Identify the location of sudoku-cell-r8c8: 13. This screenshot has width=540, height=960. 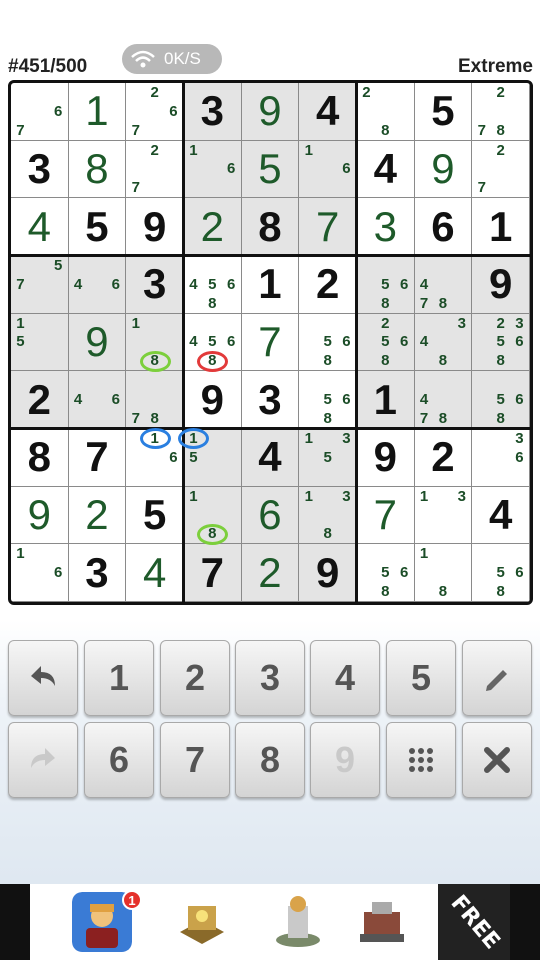
(443, 515).